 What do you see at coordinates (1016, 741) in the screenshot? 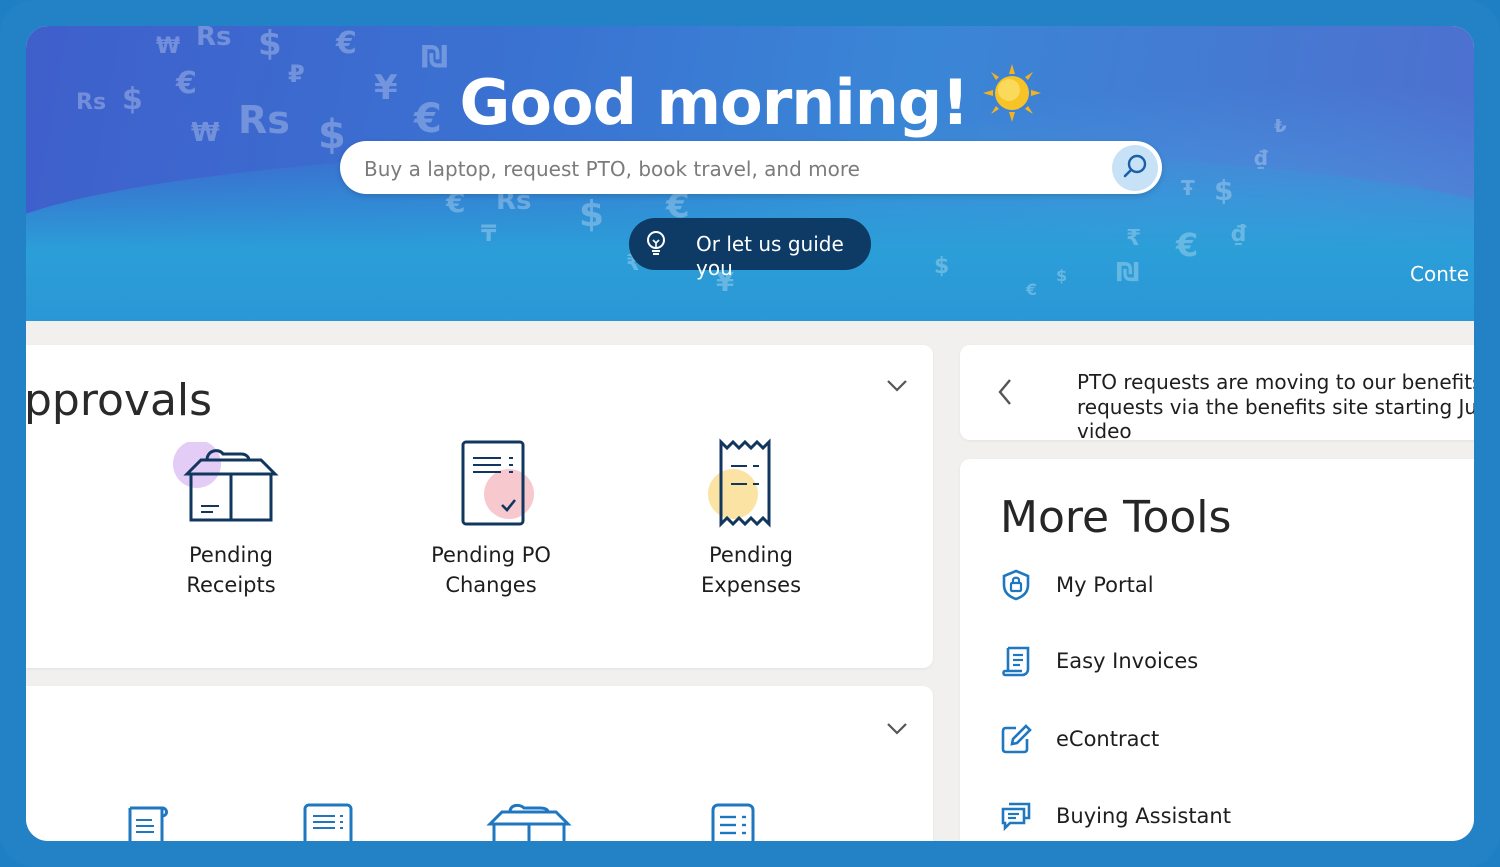
I see `edit-icon` at bounding box center [1016, 741].